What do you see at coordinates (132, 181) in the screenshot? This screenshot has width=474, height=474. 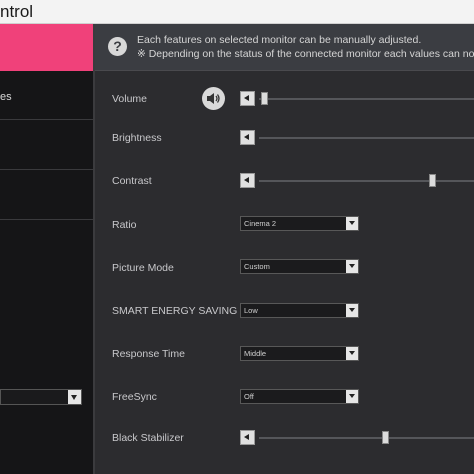 I see `contrast-label: Contrast` at bounding box center [132, 181].